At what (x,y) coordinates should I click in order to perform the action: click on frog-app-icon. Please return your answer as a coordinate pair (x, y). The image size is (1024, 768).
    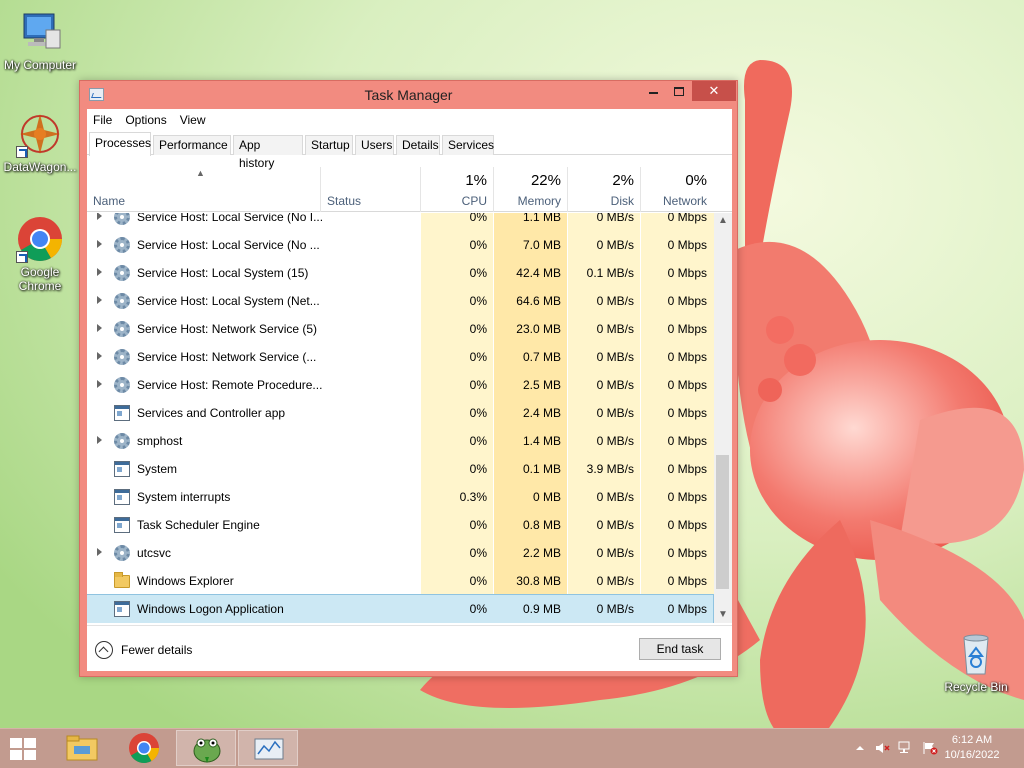
    Looking at the image, I should click on (207, 750).